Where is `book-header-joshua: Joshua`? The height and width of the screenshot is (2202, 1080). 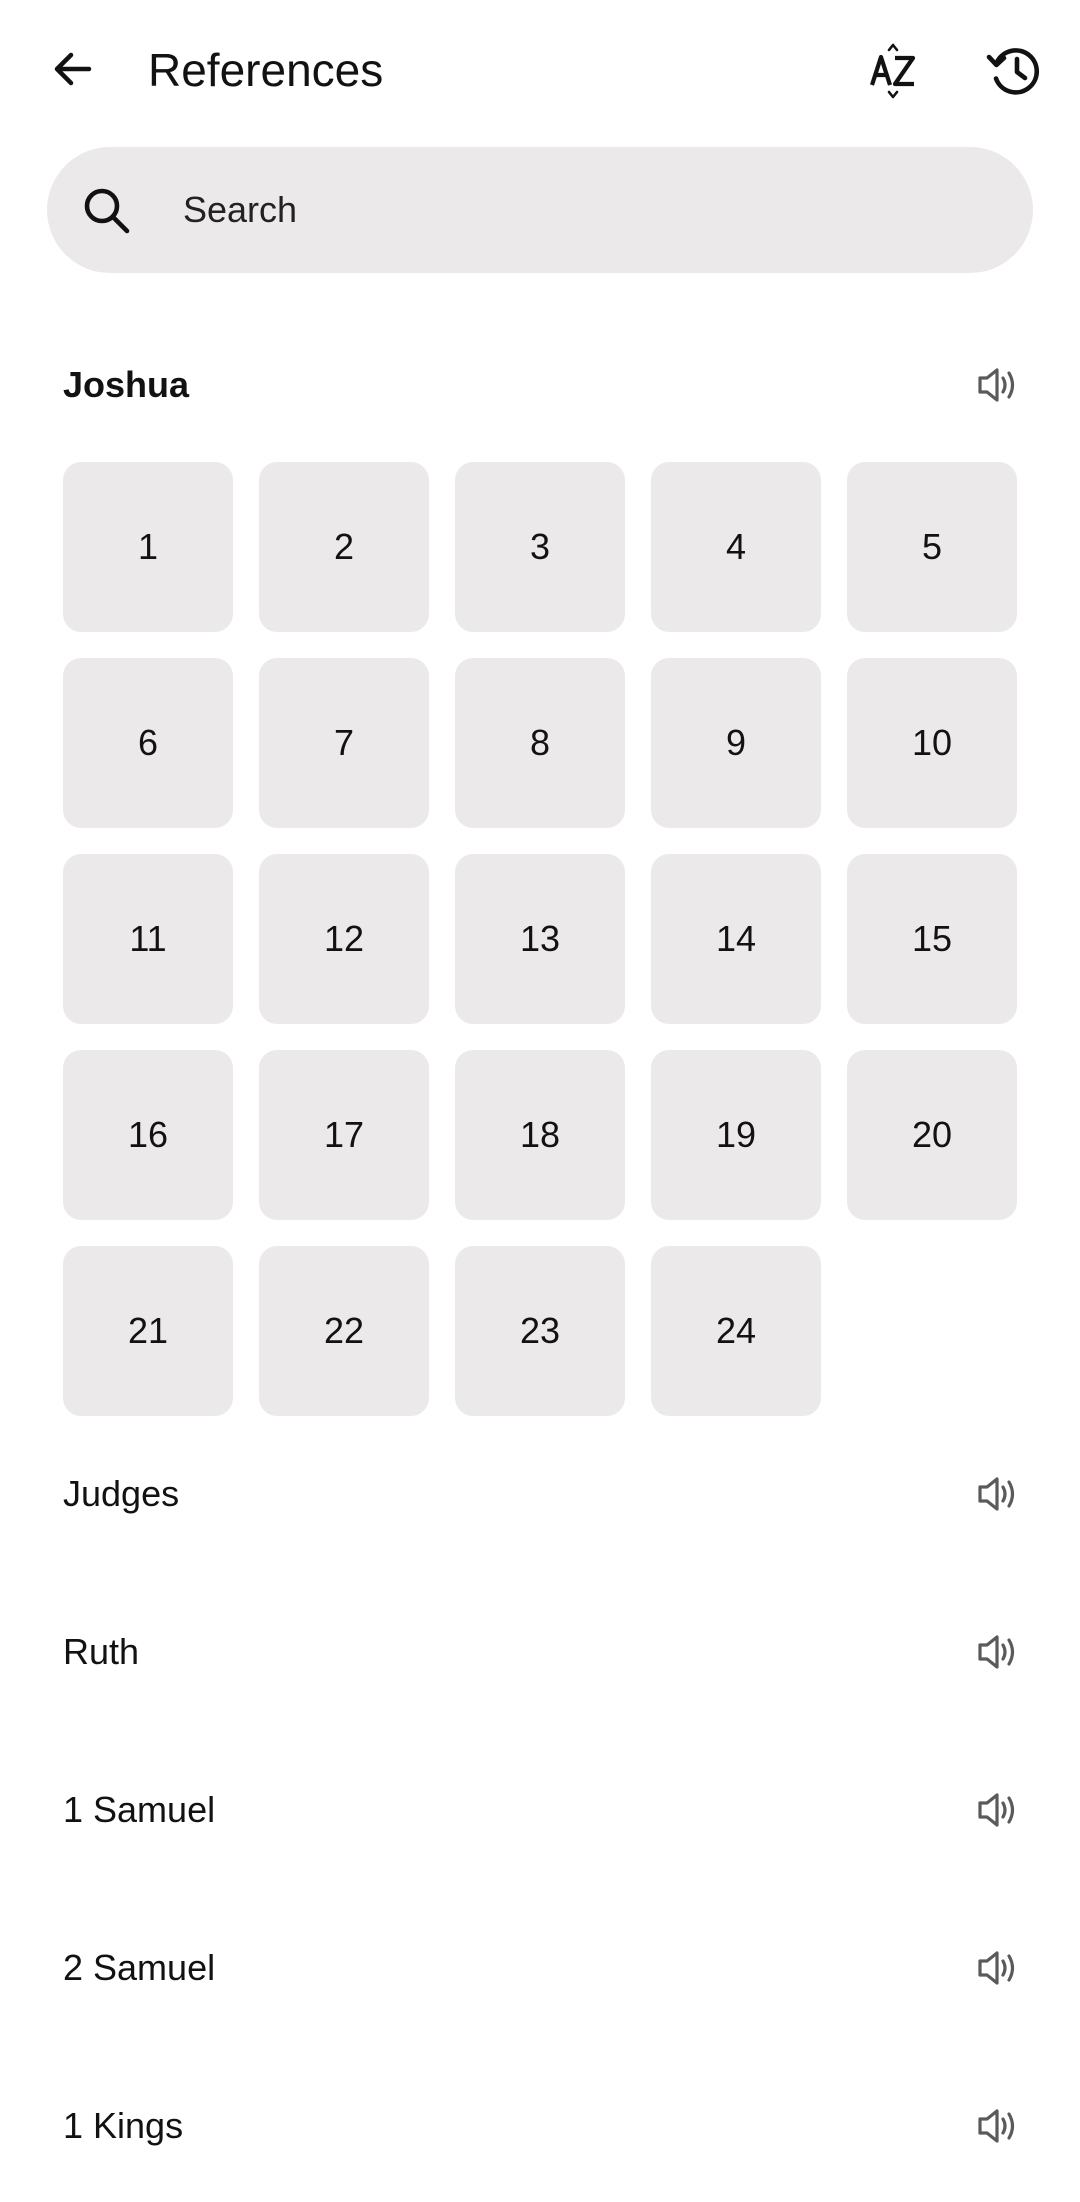
book-header-joshua: Joshua is located at coordinates (543, 385).